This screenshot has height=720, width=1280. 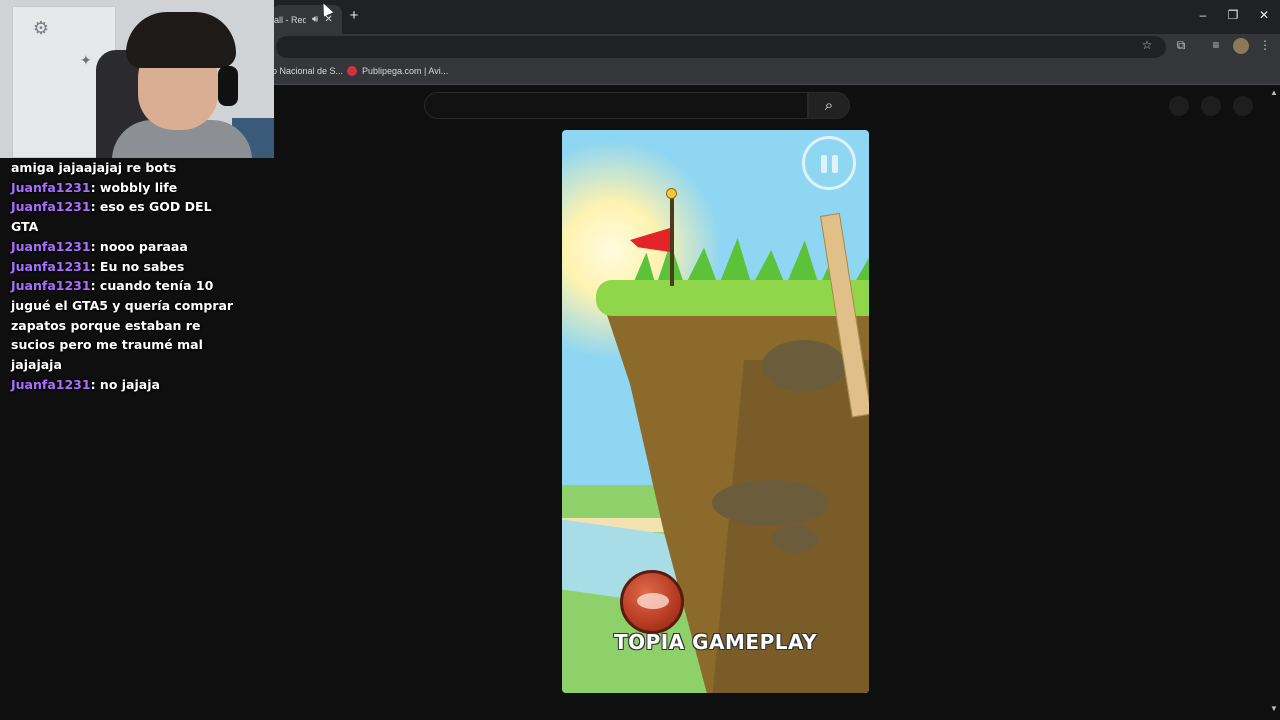 What do you see at coordinates (672, 239) in the screenshot?
I see `flagpole` at bounding box center [672, 239].